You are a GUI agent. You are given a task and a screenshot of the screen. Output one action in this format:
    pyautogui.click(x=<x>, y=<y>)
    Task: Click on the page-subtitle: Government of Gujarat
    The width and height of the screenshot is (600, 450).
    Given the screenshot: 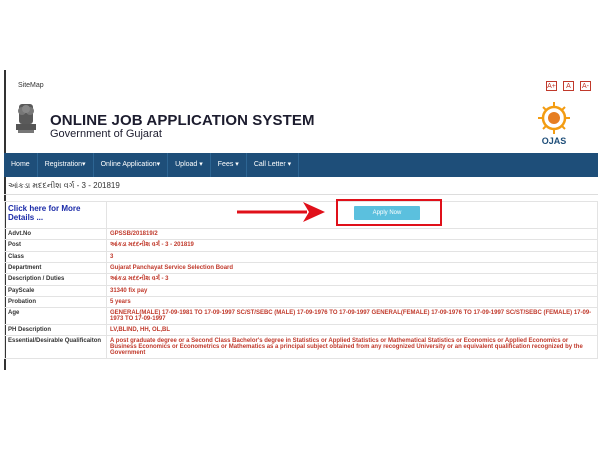 What is the action you would take?
    pyautogui.click(x=106, y=134)
    